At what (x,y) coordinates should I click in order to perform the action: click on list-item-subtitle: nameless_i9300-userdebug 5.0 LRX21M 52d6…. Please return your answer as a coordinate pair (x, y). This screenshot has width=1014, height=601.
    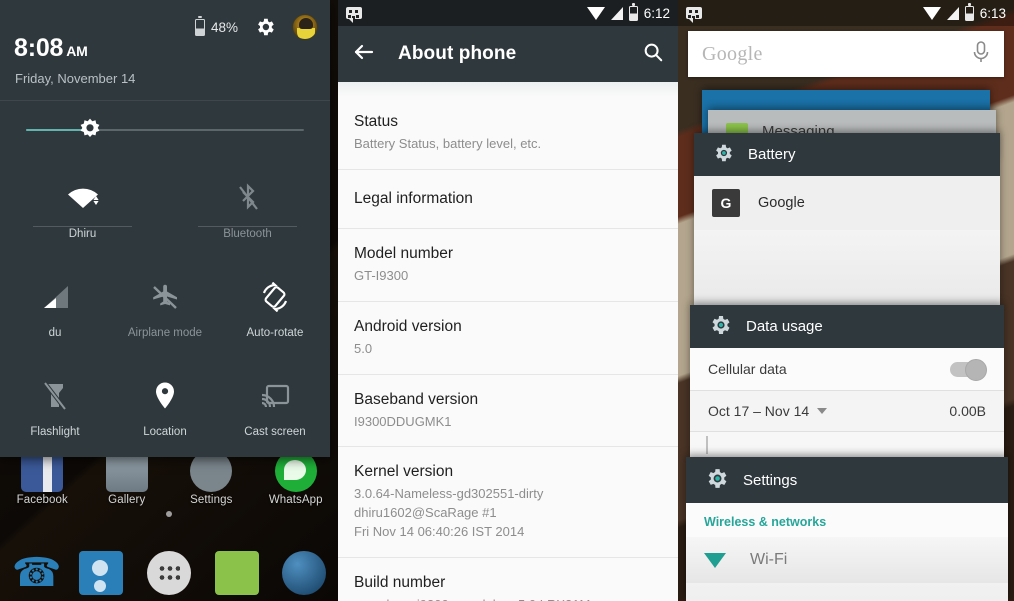
    Looking at the image, I should click on (508, 598).